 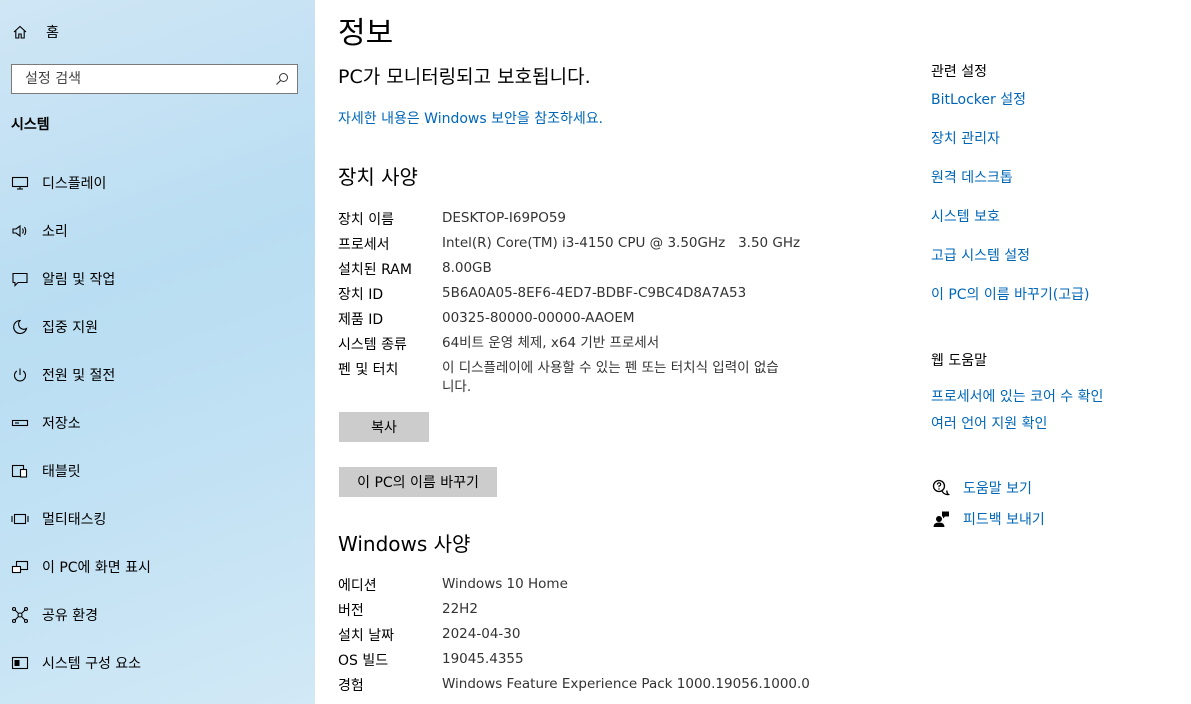 I want to click on sidebar-item-multitasking: 멀티태스킹, so click(x=157, y=519).